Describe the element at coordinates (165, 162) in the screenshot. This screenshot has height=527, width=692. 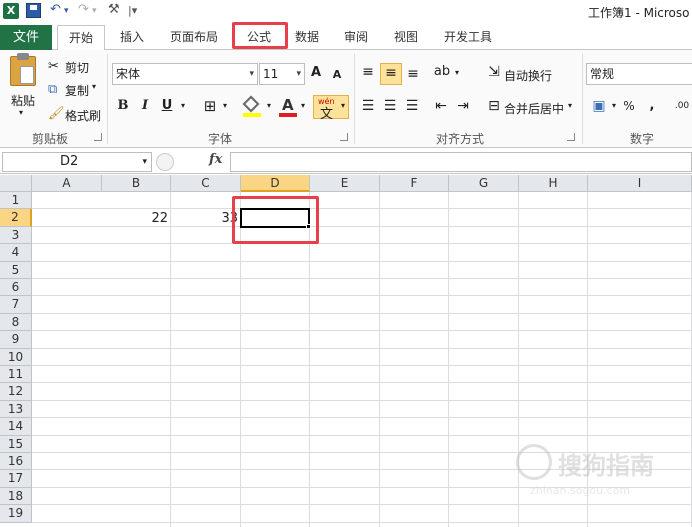
I see `formula-bar-expand-icon` at that location.